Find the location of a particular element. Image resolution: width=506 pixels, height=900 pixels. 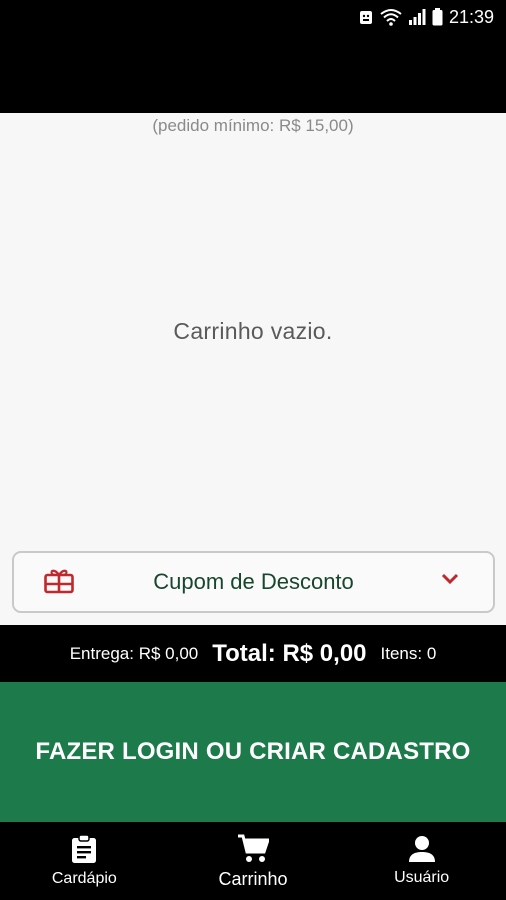

coupon-dropdown: Cupom de Desconto is located at coordinates (253, 582).